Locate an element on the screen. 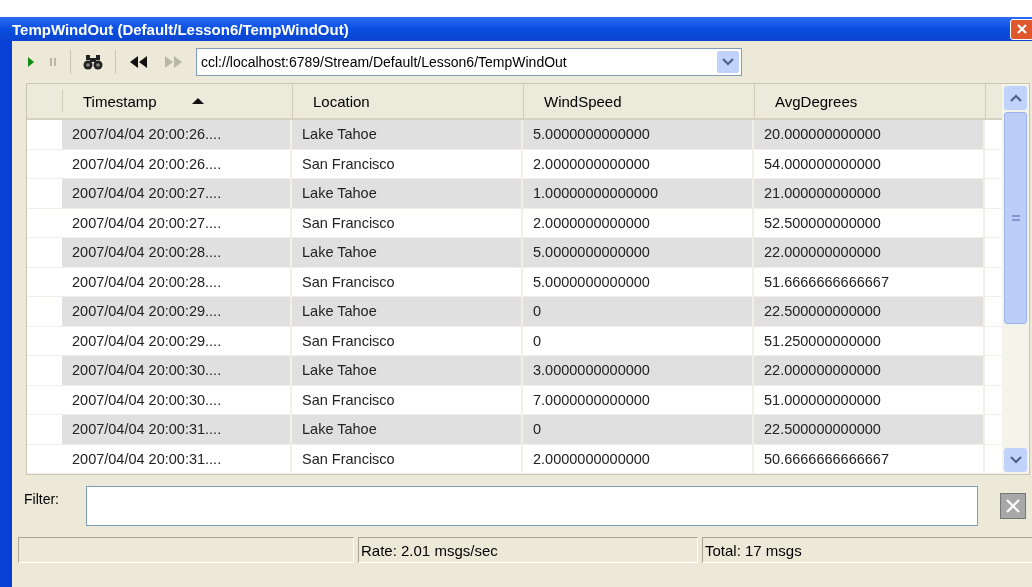 The image size is (1032, 587). scroll-up-button is located at coordinates (1015, 98).